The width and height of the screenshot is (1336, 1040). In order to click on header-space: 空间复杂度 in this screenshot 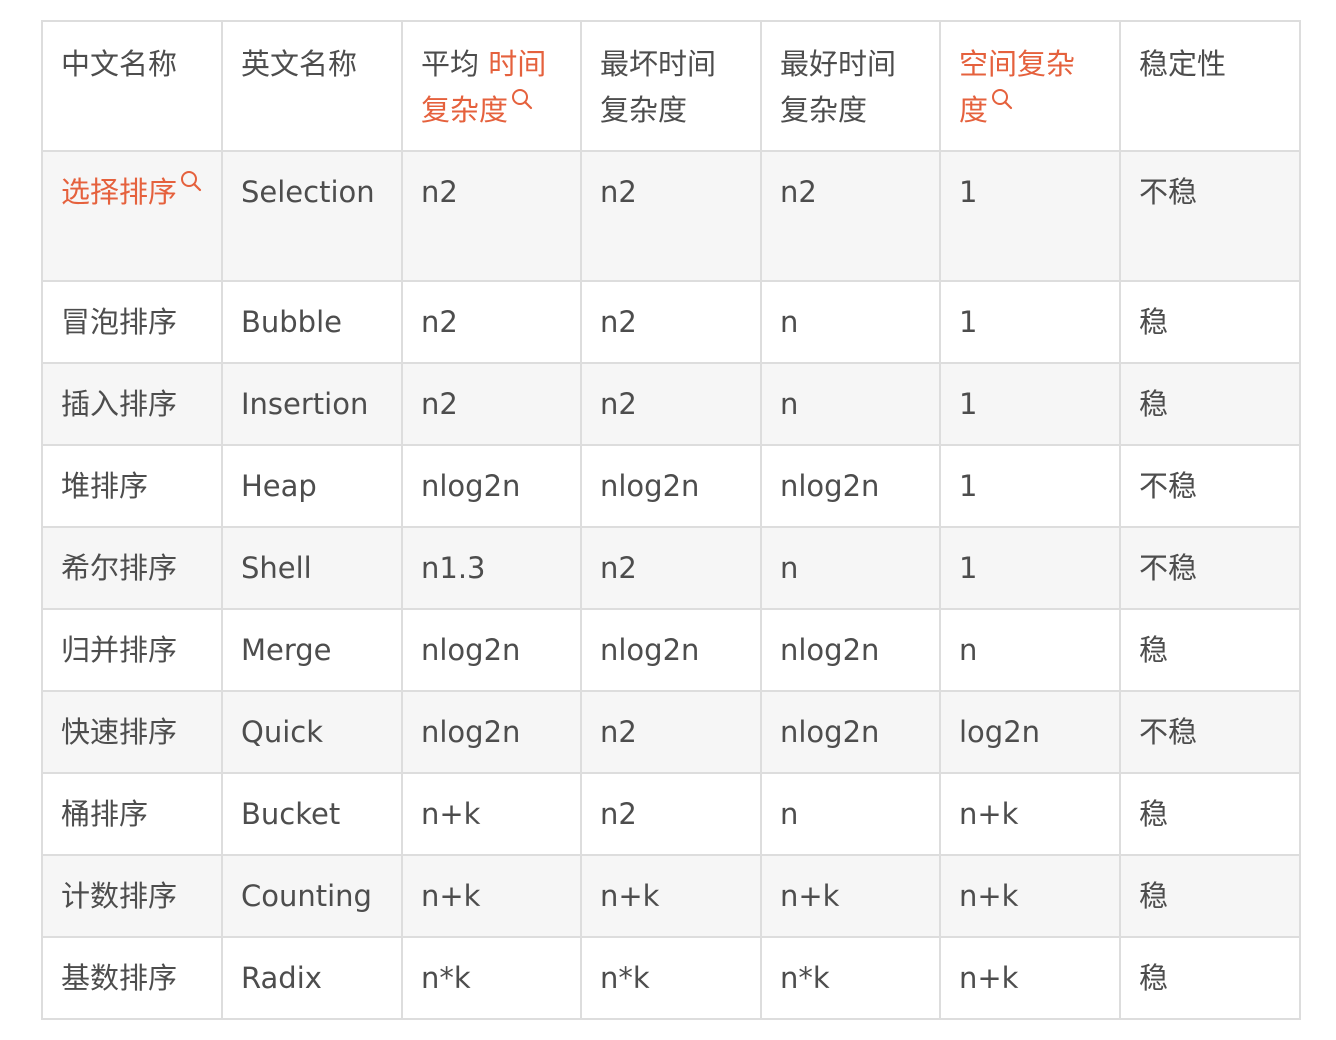, I will do `click(1030, 86)`.